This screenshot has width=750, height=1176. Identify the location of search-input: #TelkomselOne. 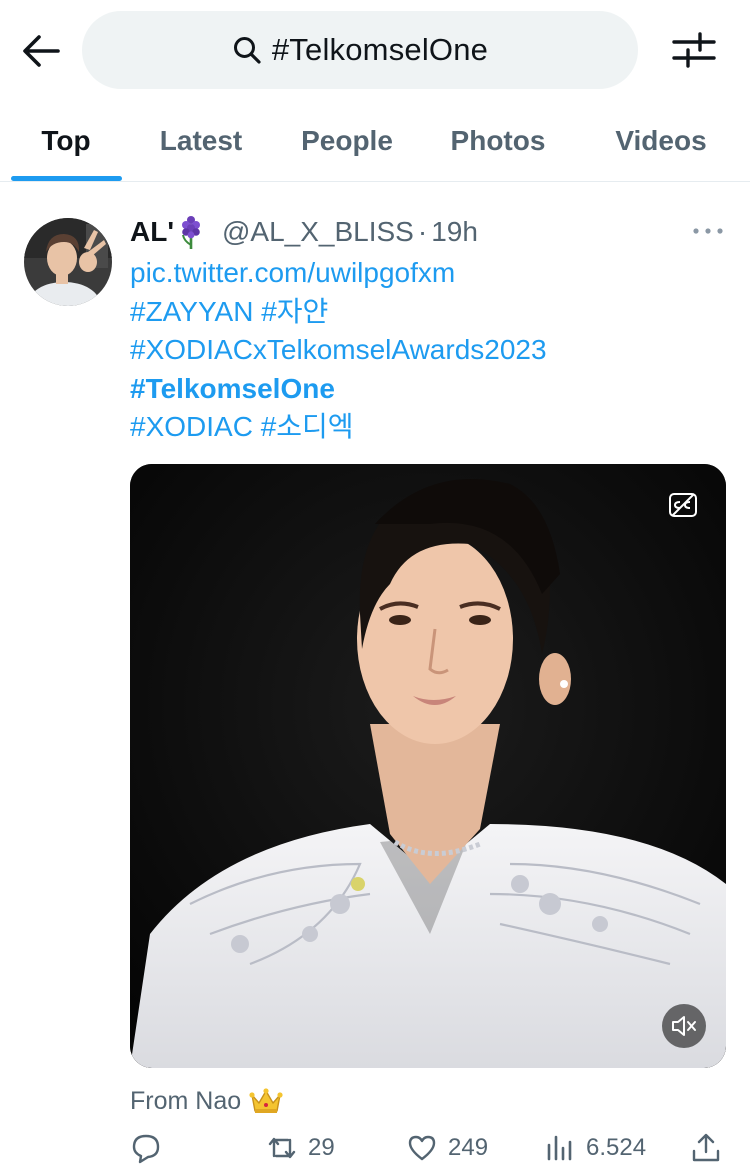
(360, 50).